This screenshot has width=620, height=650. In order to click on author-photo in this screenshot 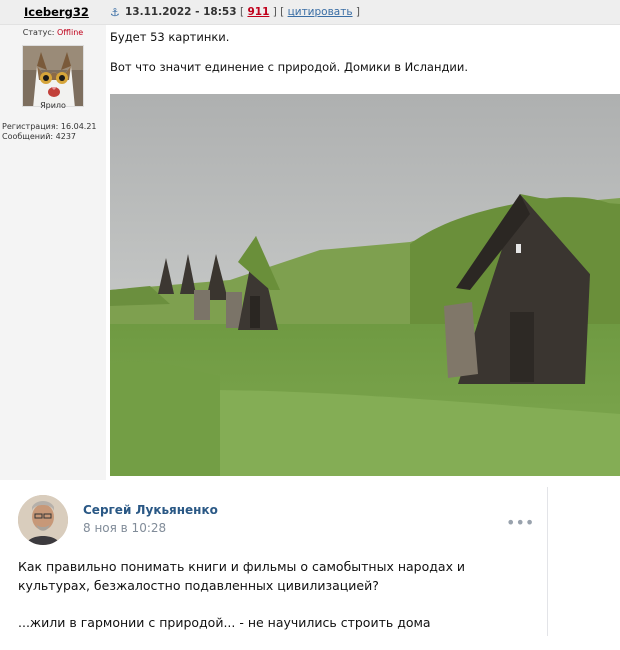, I will do `click(43, 520)`.